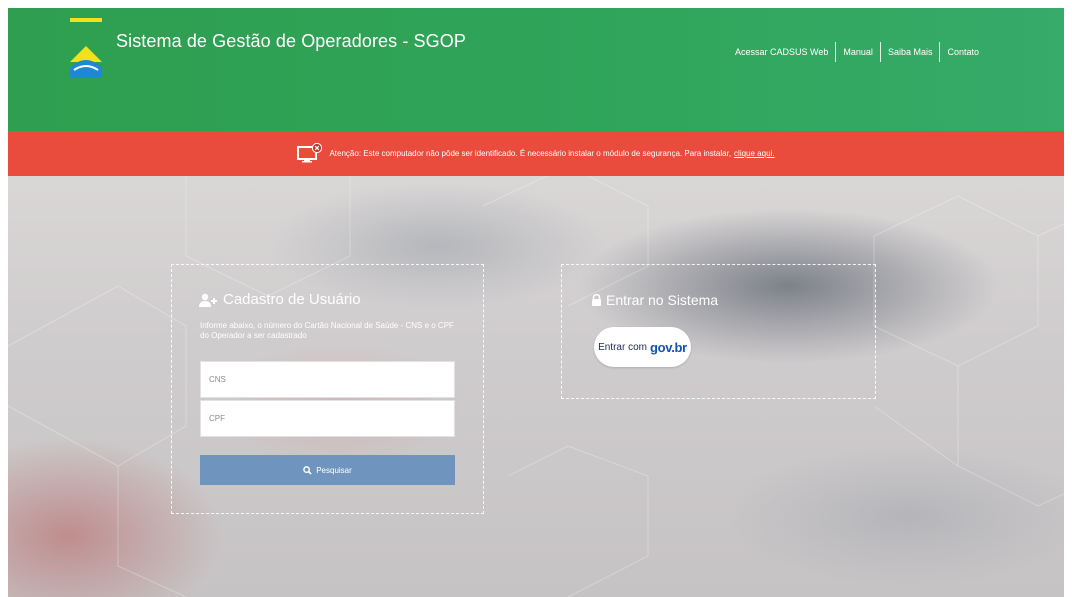 Image resolution: width=1072 pixels, height=597 pixels. What do you see at coordinates (86, 48) in the screenshot?
I see `brazil-flag-logo-icon` at bounding box center [86, 48].